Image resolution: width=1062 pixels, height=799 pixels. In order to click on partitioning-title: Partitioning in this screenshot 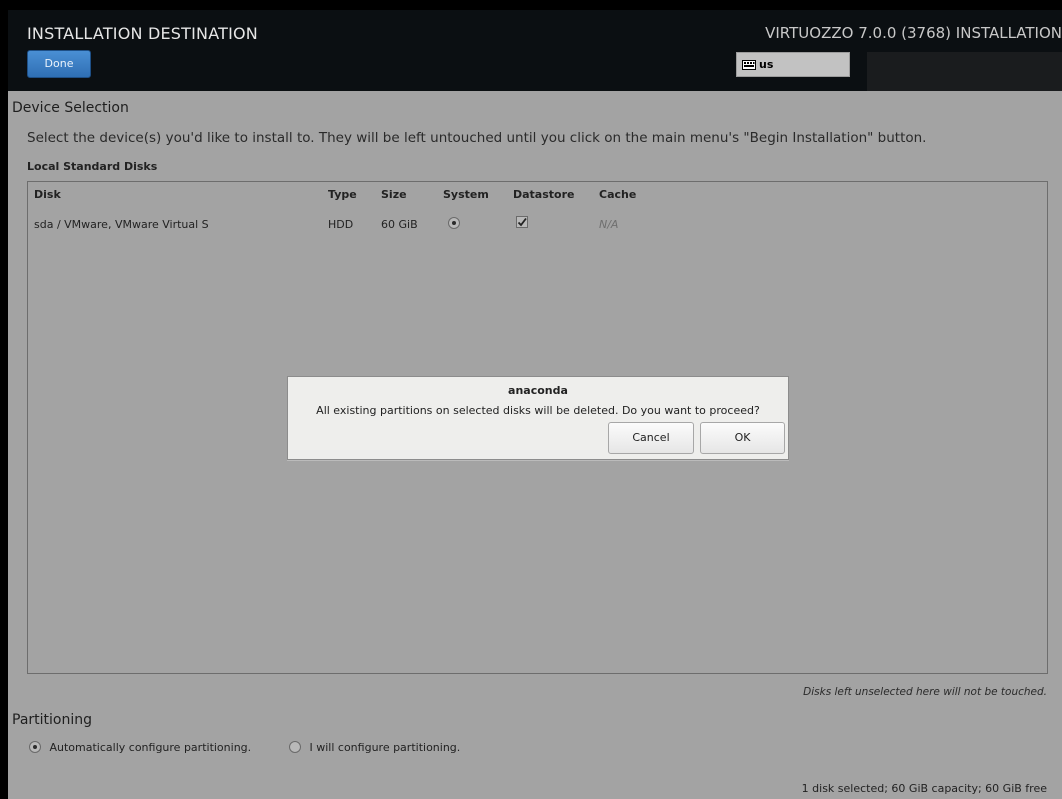, I will do `click(52, 720)`.